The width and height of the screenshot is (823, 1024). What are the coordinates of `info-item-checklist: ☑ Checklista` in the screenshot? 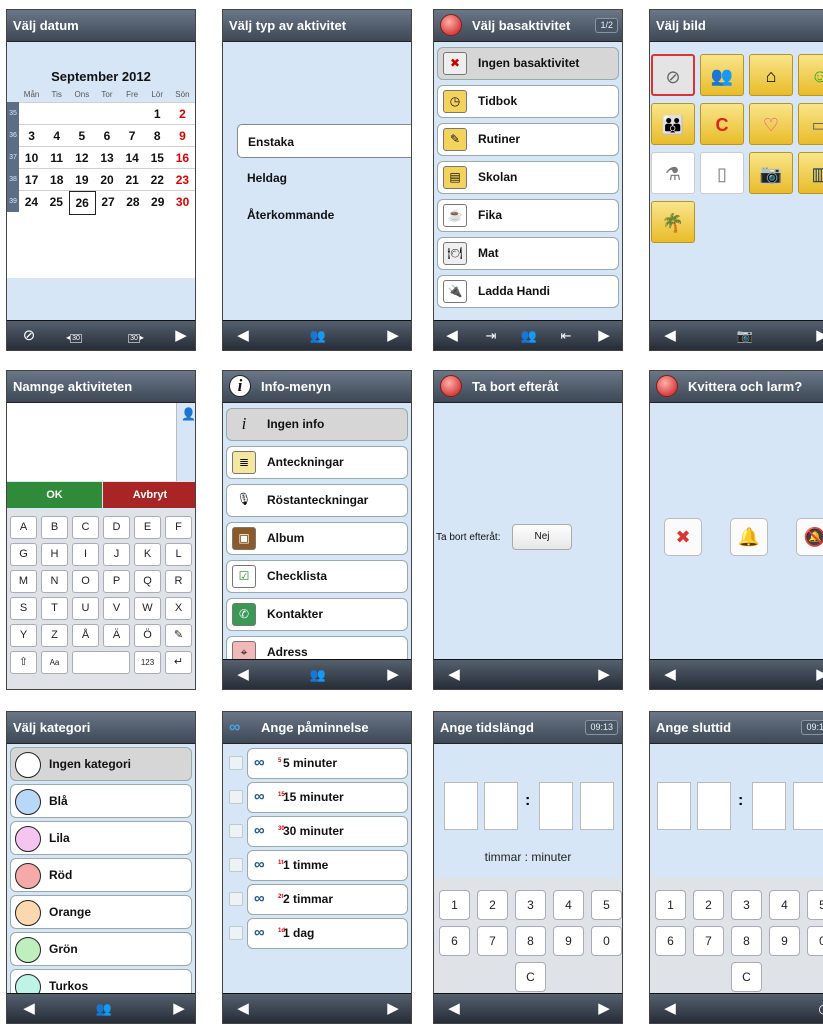 It's located at (317, 576).